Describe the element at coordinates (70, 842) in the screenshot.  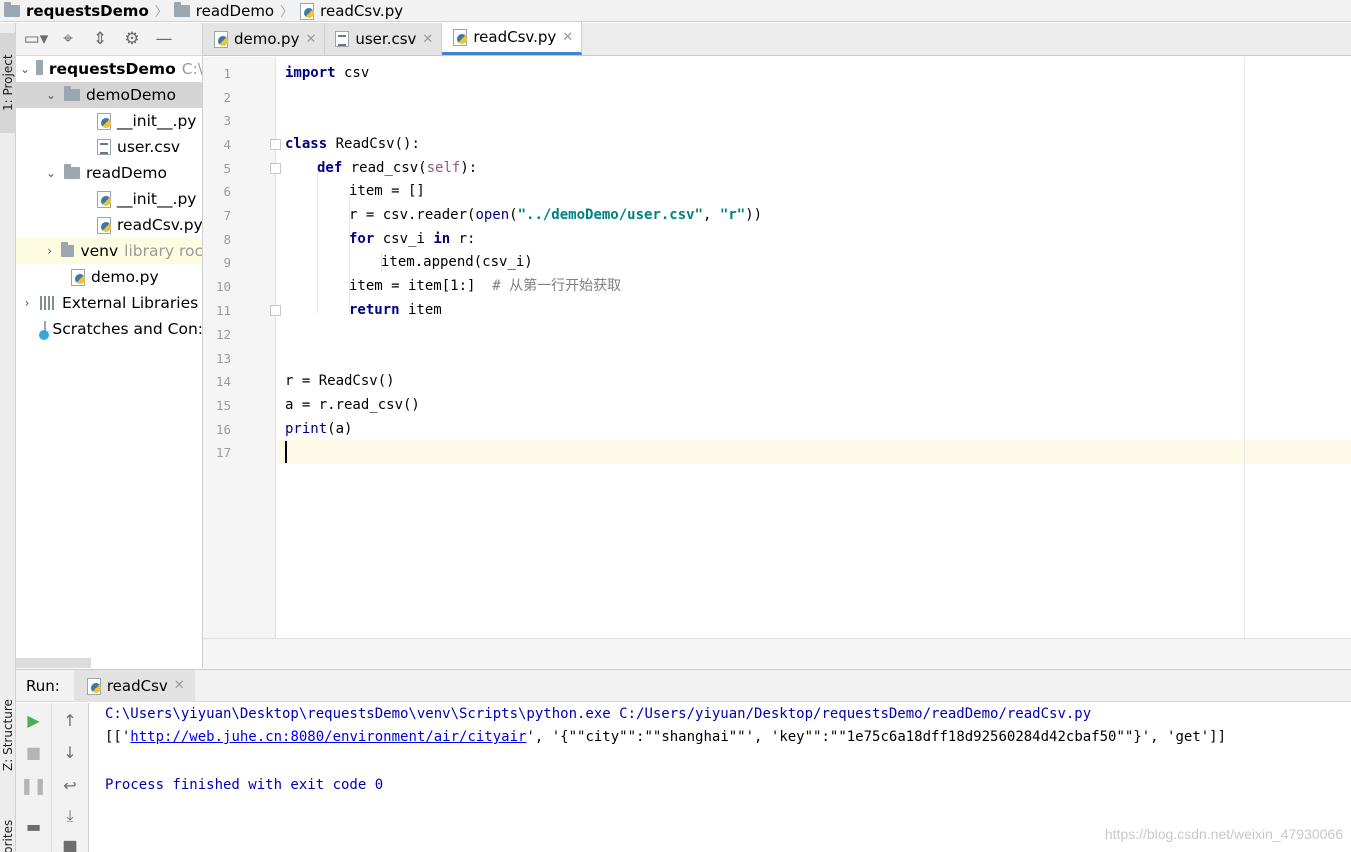
I see `print-icon: ▆` at that location.